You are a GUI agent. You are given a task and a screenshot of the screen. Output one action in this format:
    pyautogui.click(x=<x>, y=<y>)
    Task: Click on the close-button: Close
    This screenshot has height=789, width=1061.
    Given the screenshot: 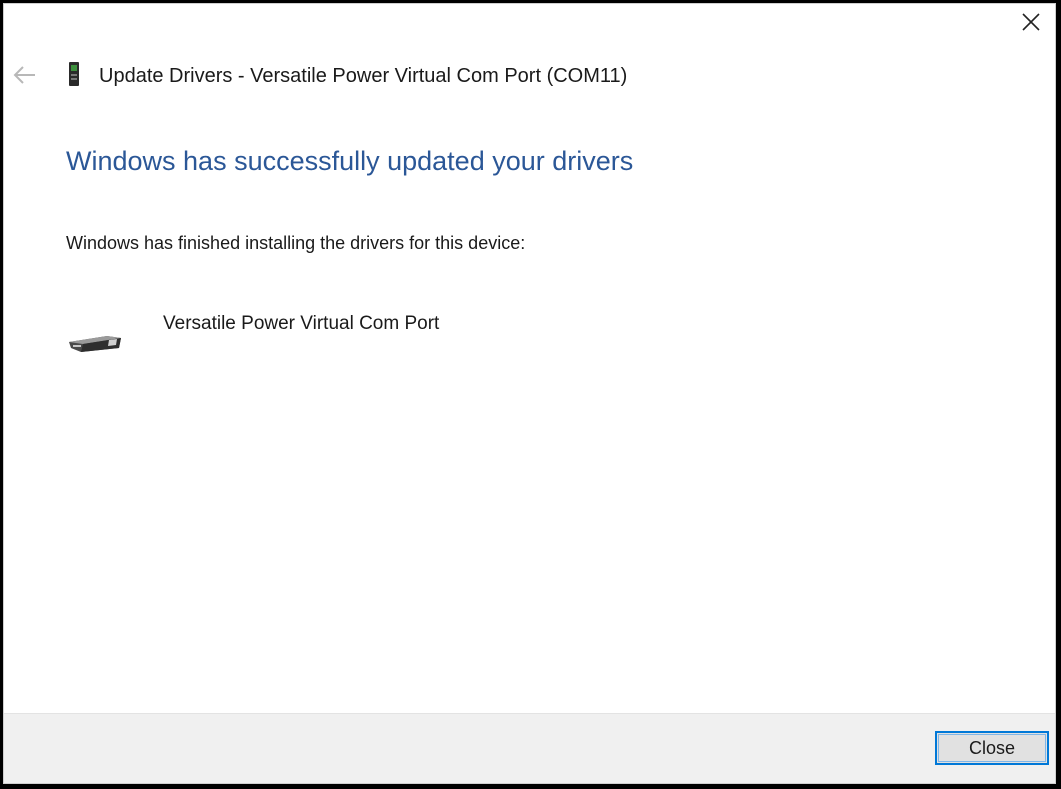 What is the action you would take?
    pyautogui.click(x=992, y=748)
    